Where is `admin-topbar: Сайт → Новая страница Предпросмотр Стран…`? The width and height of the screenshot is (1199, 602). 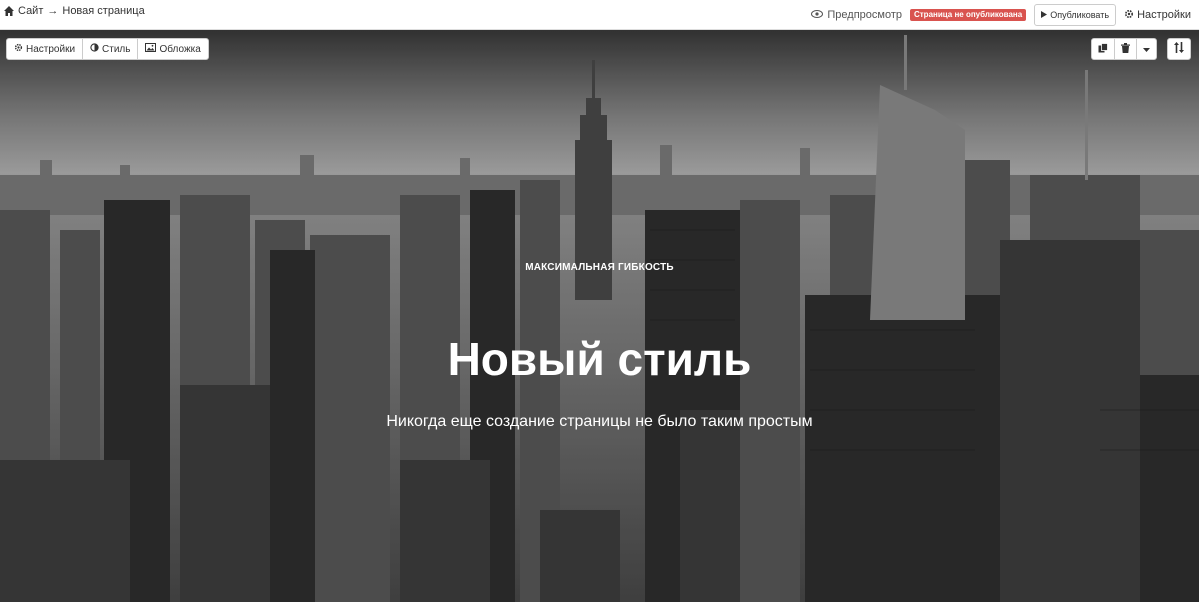
admin-topbar: Сайт → Новая страница Предпросмотр Стран… is located at coordinates (599, 15).